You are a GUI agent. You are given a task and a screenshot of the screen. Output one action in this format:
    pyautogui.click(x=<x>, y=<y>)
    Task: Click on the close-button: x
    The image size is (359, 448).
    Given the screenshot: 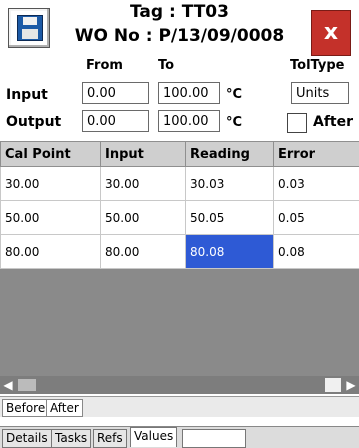 What is the action you would take?
    pyautogui.click(x=331, y=33)
    